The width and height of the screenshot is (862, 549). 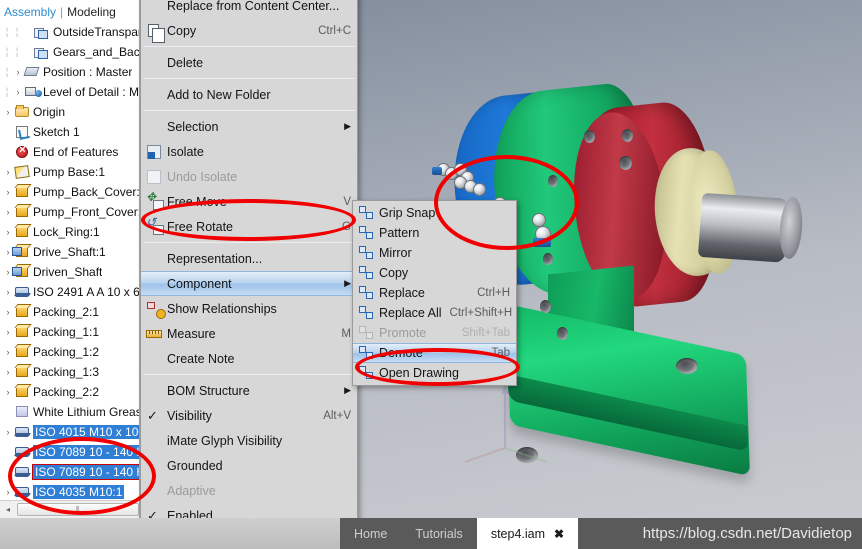 I want to click on menu-item-create-note: Create Note, so click(x=249, y=358).